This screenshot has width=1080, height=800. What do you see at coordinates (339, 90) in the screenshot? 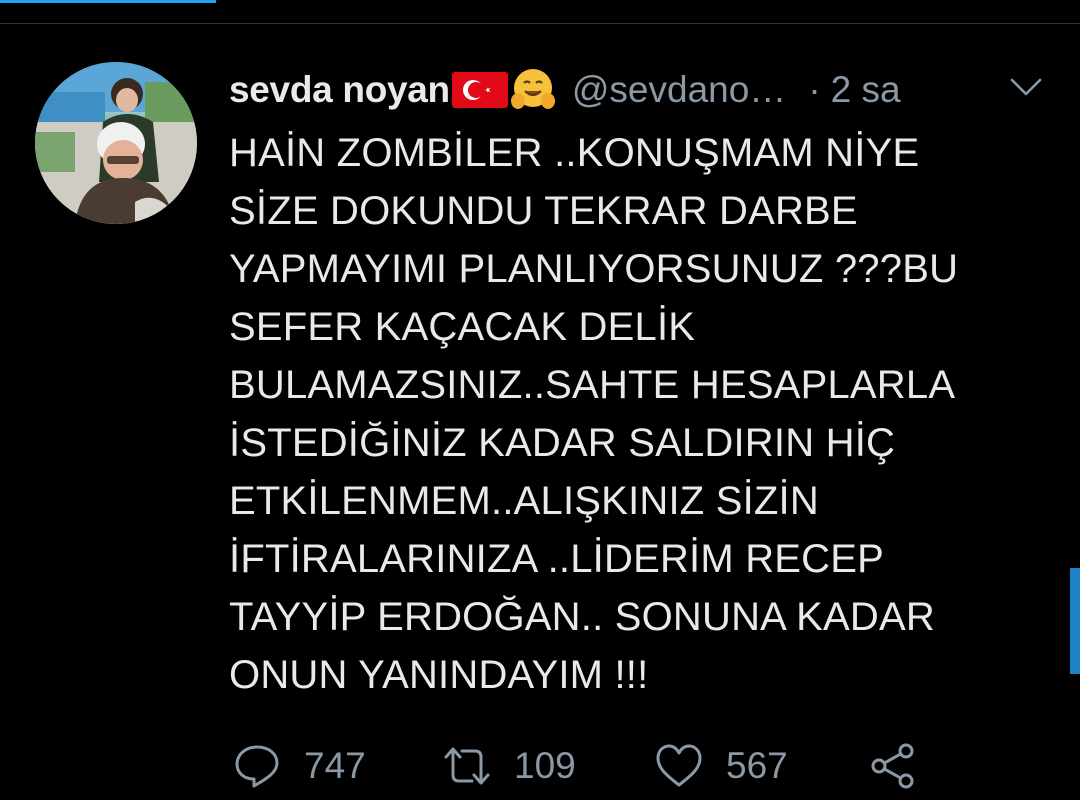
I see `display-name: sevda noyan` at bounding box center [339, 90].